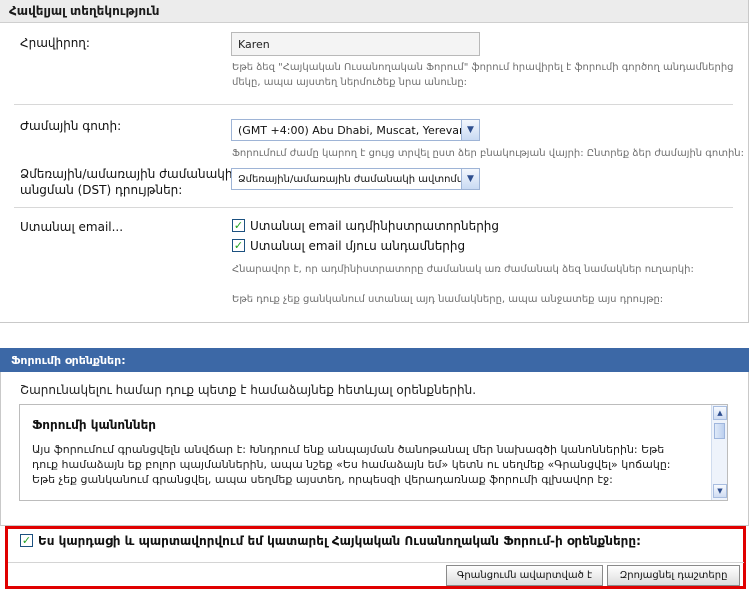 This screenshot has height=589, width=752. What do you see at coordinates (84, 11) in the screenshot?
I see `additional-info-title: Հավելյալ տեղեկություն` at bounding box center [84, 11].